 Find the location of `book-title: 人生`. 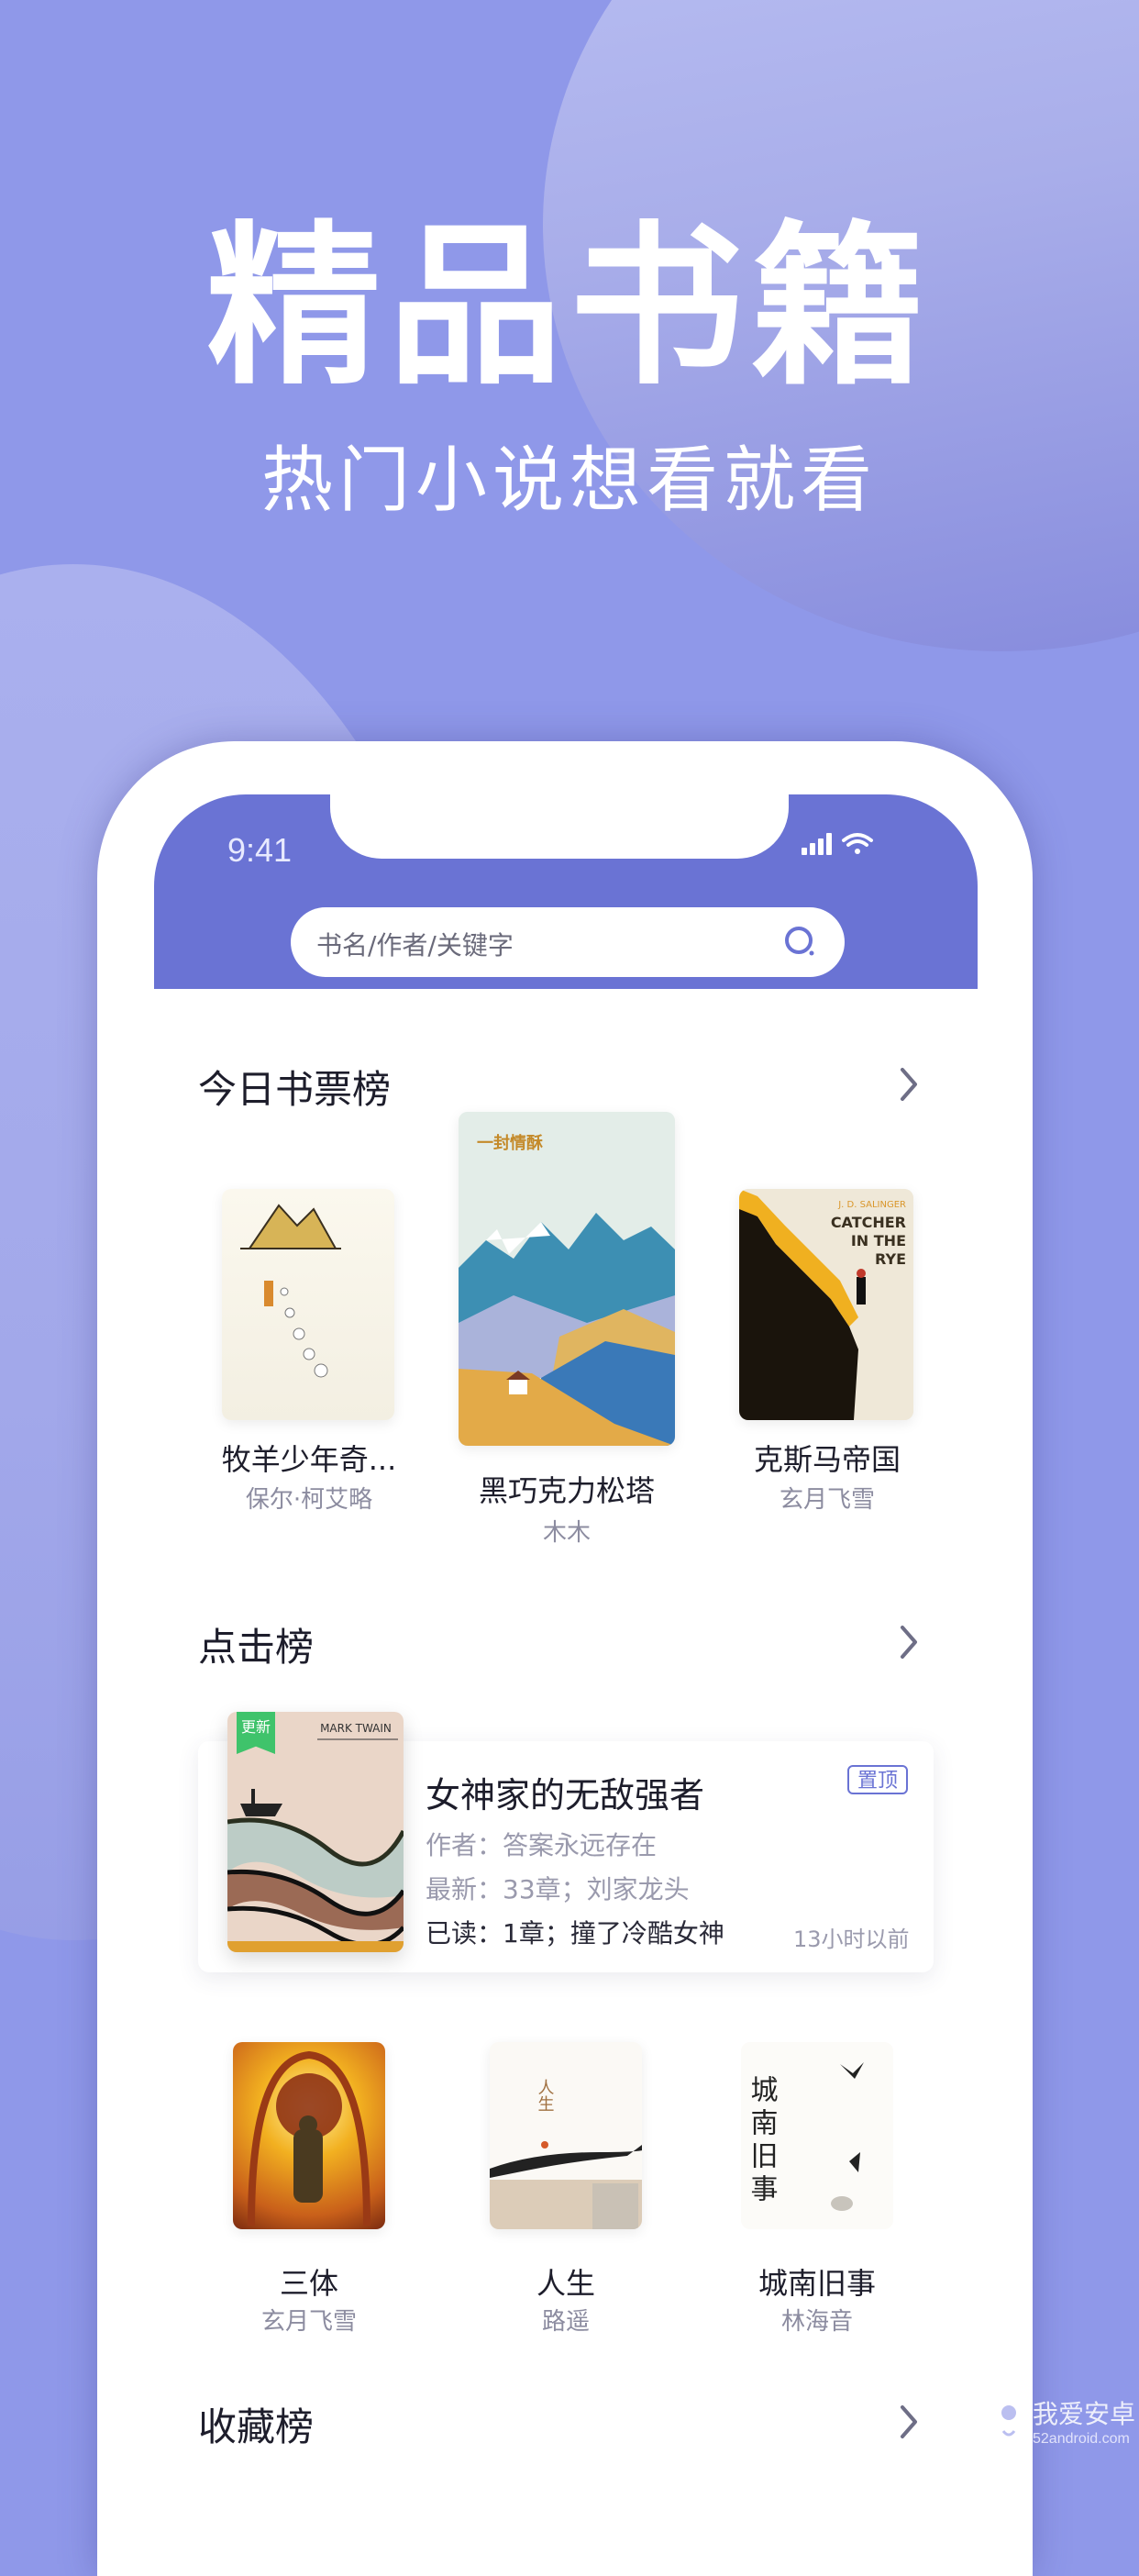

book-title: 人生 is located at coordinates (565, 2283).